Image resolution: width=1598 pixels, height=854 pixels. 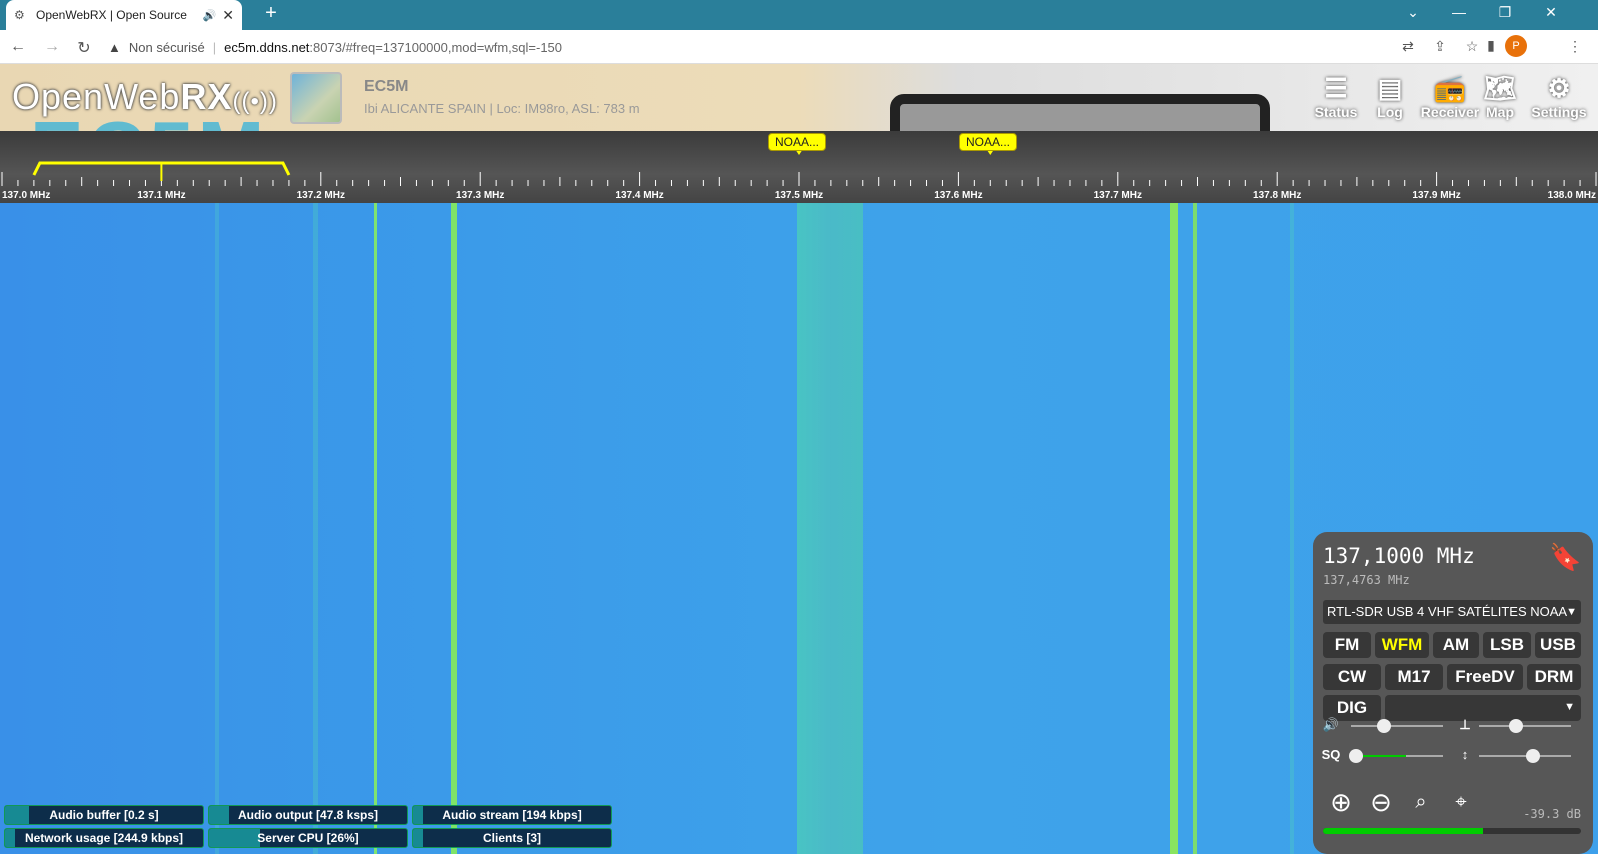 I want to click on close-window-icon: ✕, so click(x=1551, y=12).